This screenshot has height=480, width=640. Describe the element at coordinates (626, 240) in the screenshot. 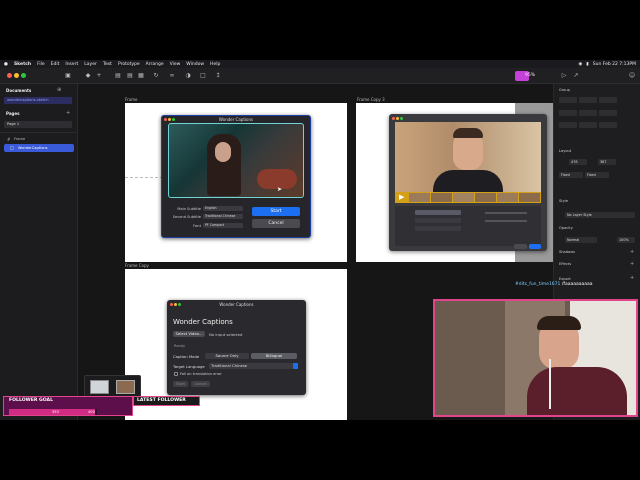

I see `opacity-field: 100%` at that location.